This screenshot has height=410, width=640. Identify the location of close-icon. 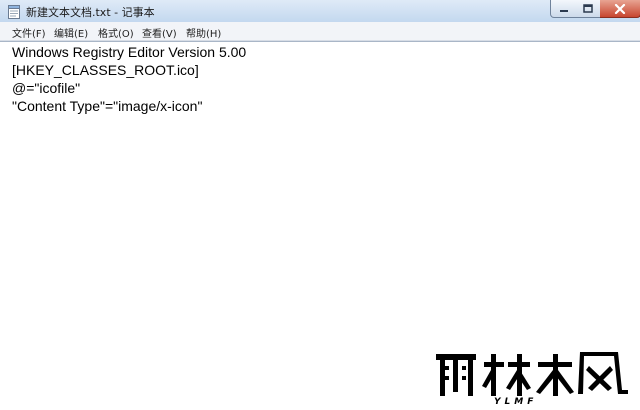
(620, 8).